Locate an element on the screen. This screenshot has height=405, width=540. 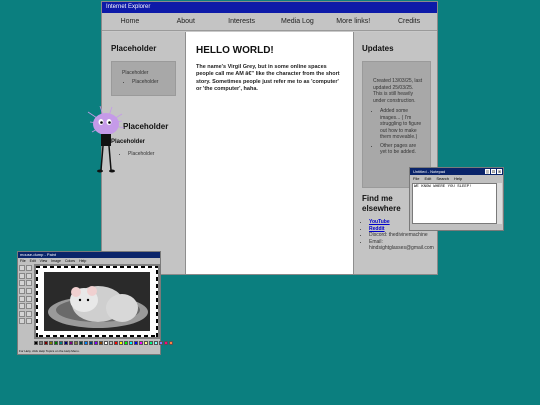
notepad-title-bar: Untitled - Notepad _ □ × is located at coordinates (456, 171).